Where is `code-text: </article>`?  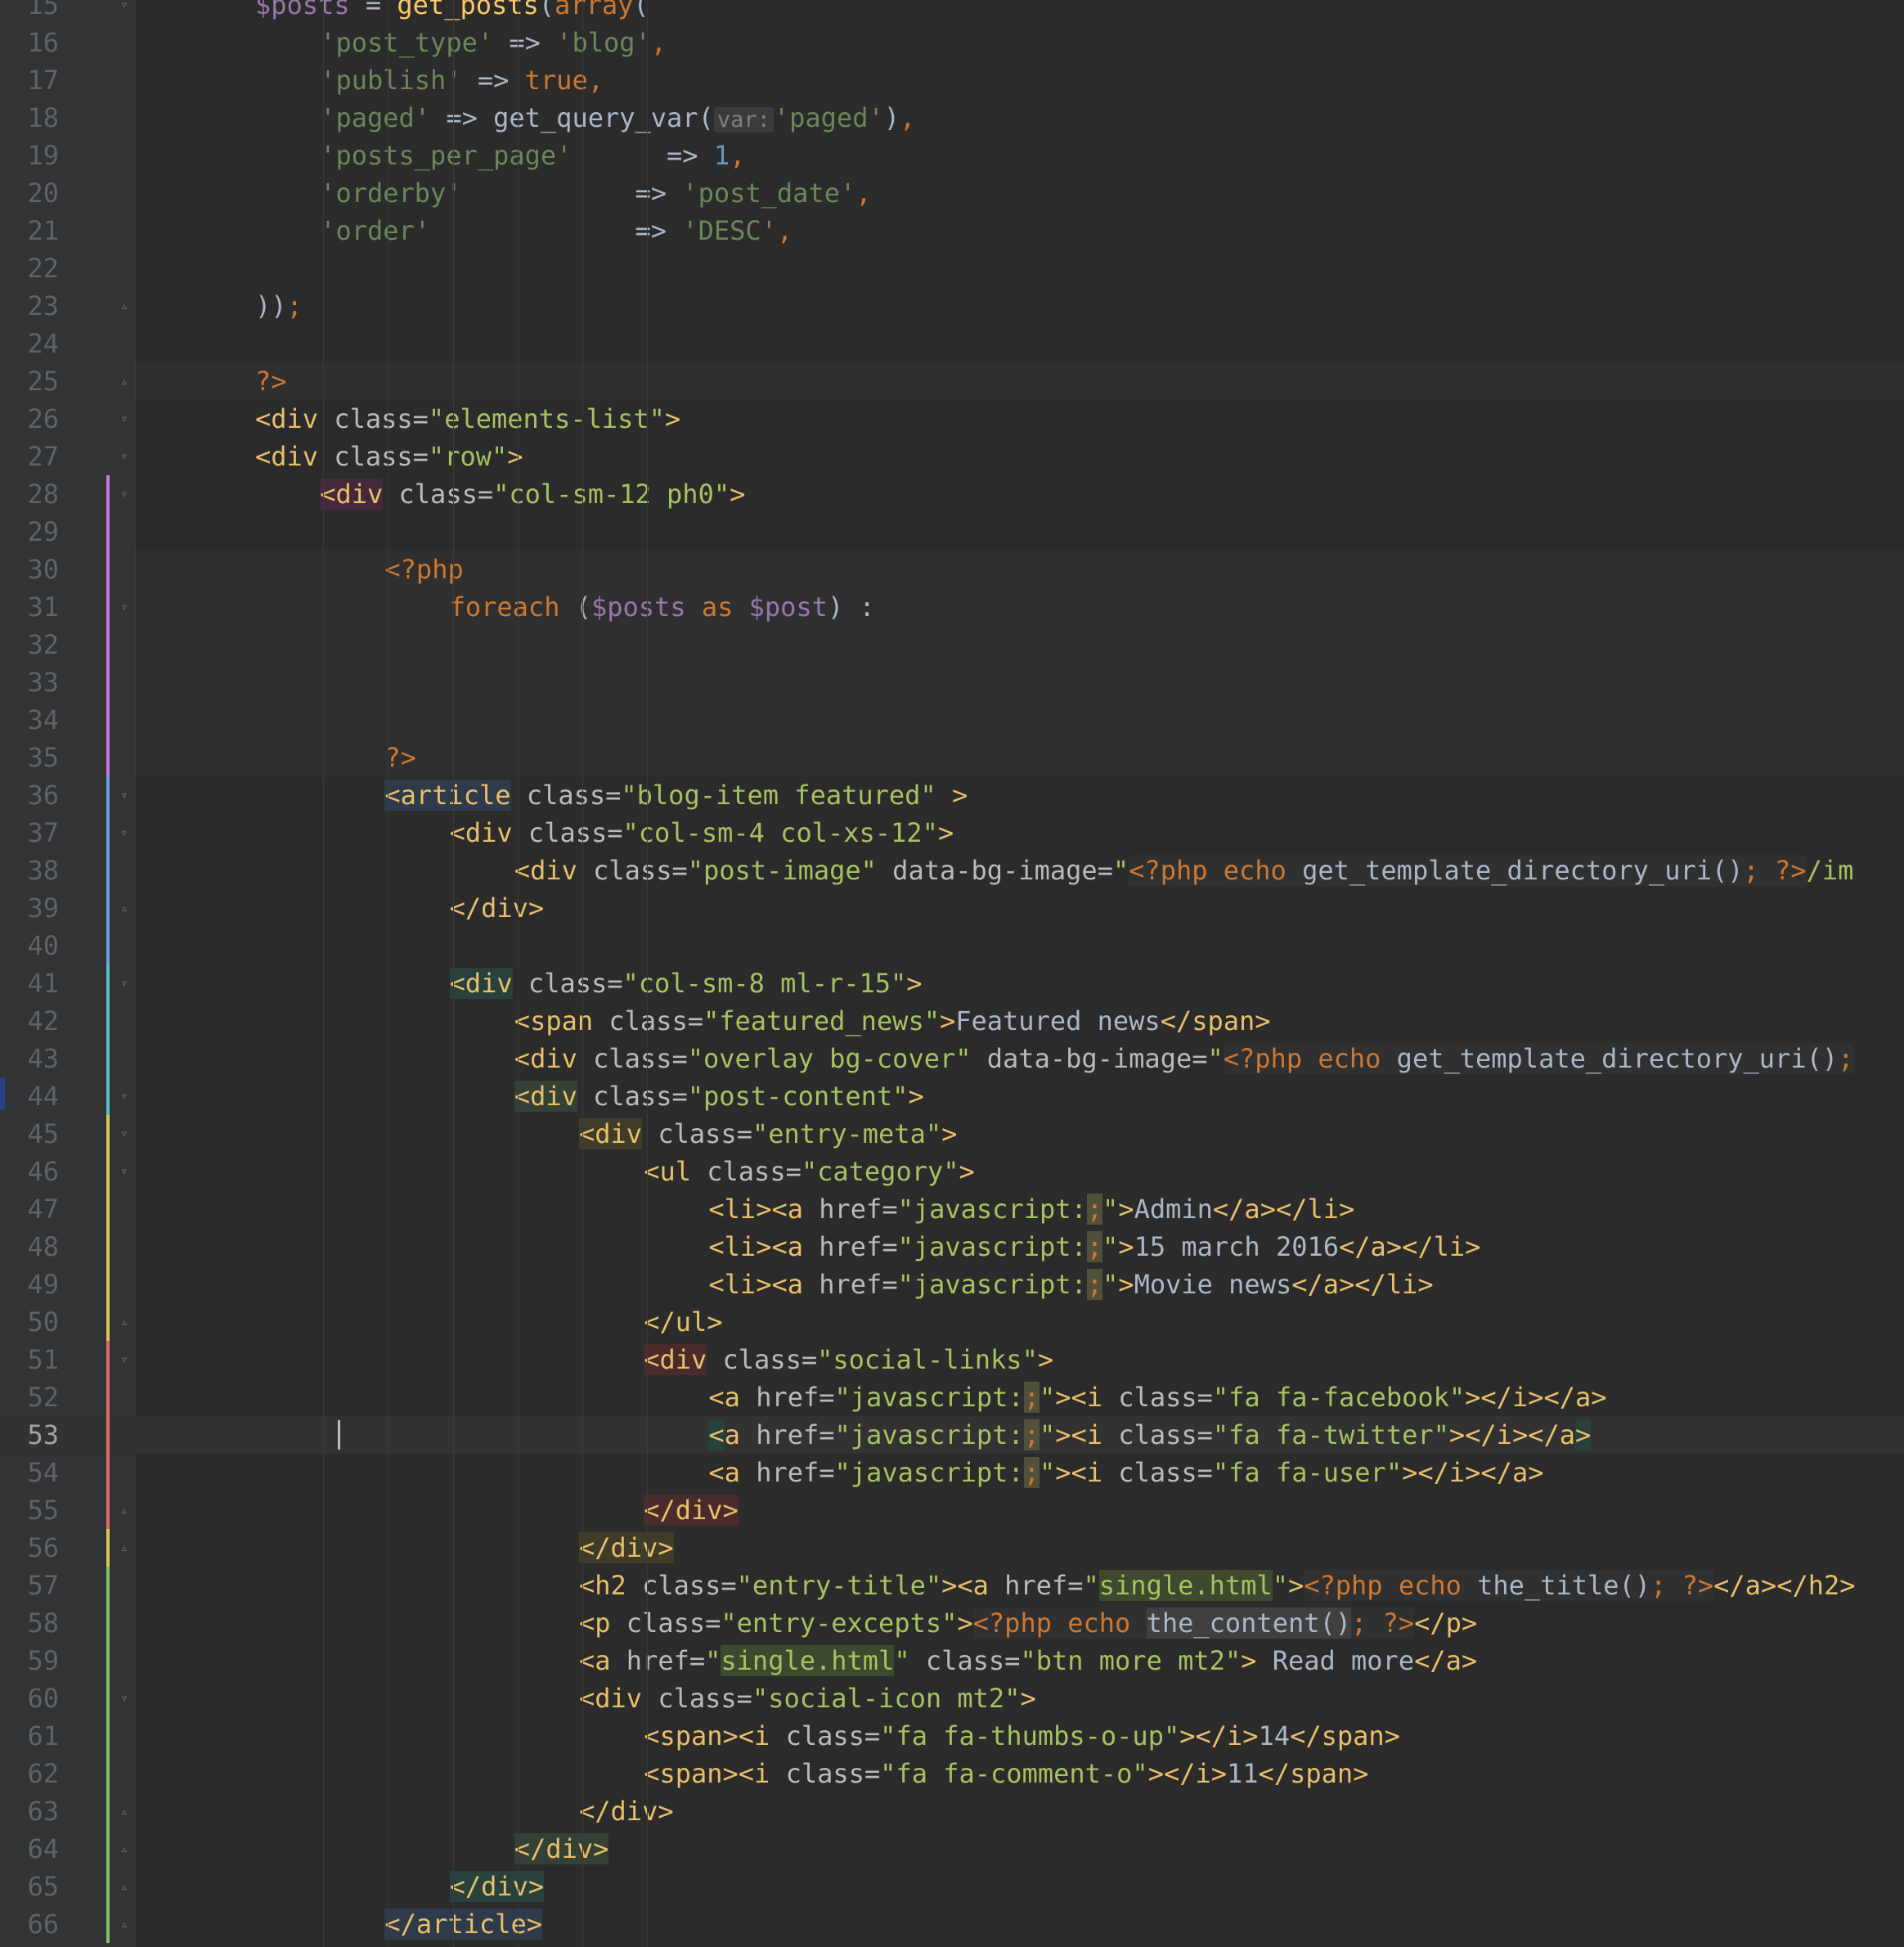 code-text: </article> is located at coordinates (463, 1924).